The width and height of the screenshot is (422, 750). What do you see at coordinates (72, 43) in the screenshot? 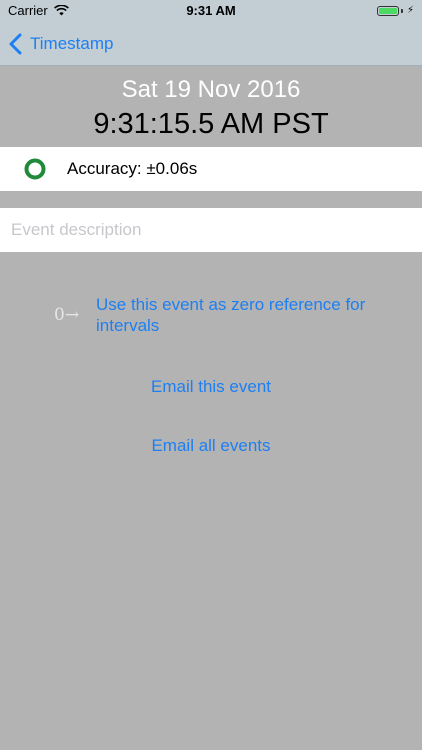
I see `back-button-label: Timestamp` at bounding box center [72, 43].